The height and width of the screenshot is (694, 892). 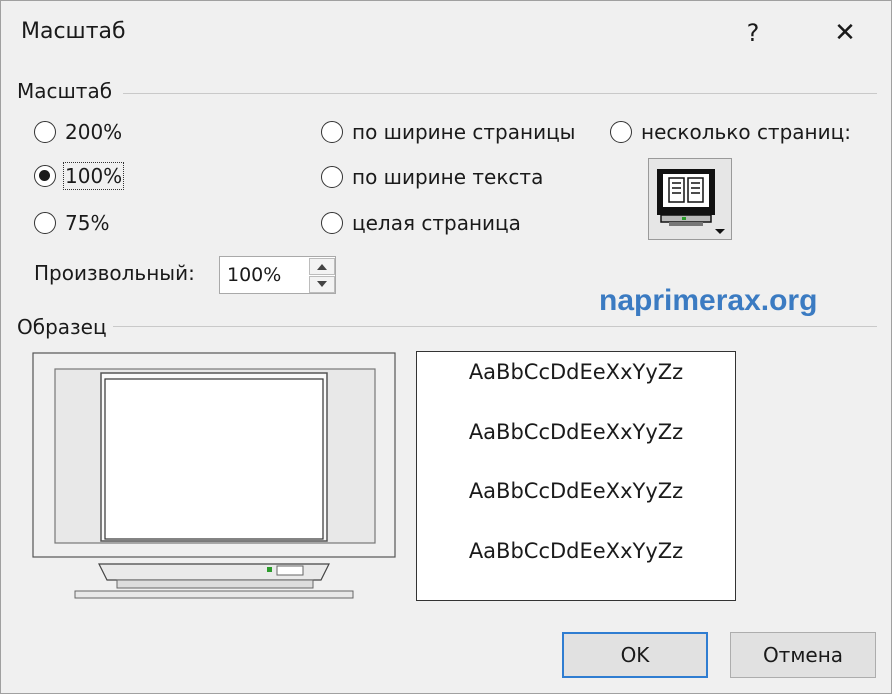 What do you see at coordinates (753, 33) in the screenshot?
I see `help-button: ?` at bounding box center [753, 33].